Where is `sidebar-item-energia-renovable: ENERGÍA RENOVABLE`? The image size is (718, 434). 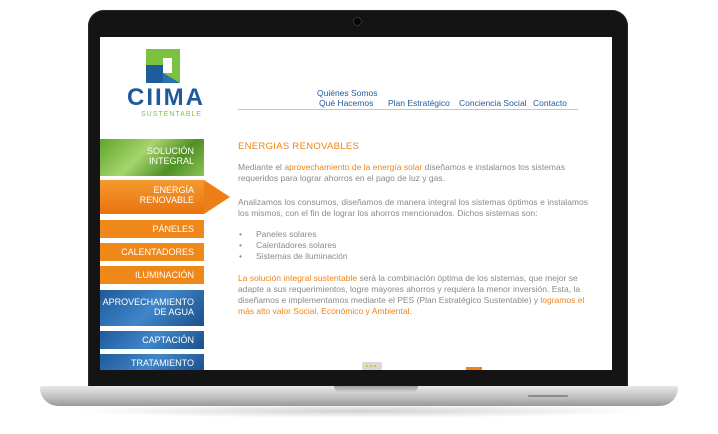 sidebar-item-energia-renovable: ENERGÍA RENOVABLE is located at coordinates (152, 197).